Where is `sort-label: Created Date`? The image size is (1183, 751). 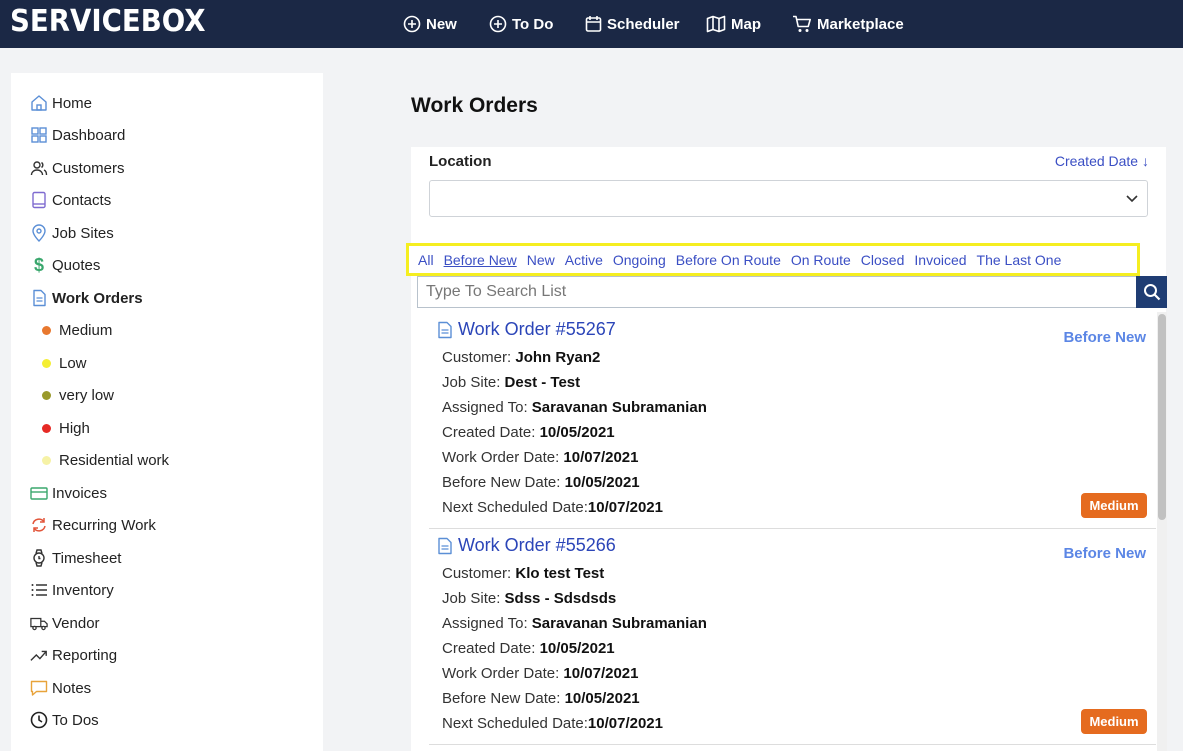 sort-label: Created Date is located at coordinates (1096, 161).